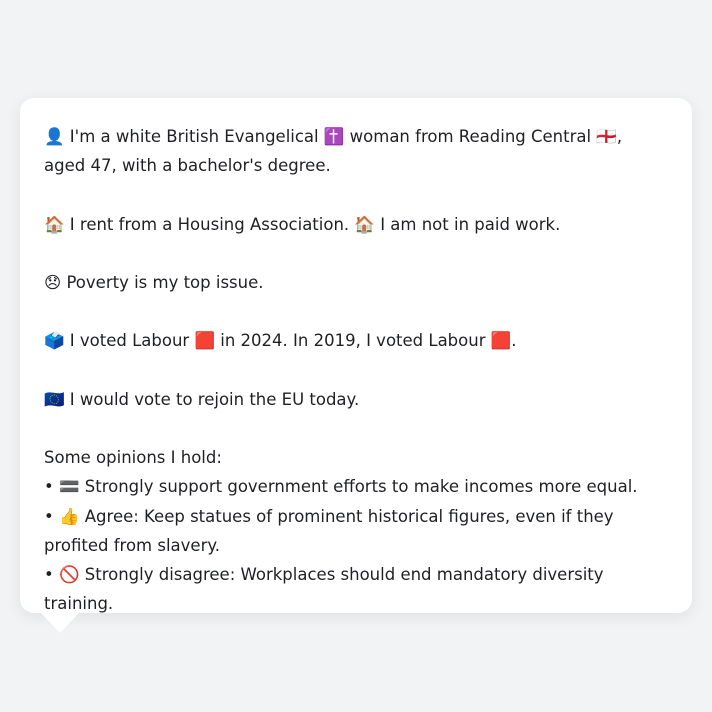 This screenshot has height=712, width=712. I want to click on eu-stance-text: 🇪🇺 I would vote to rejoin the EU today., so click(202, 399).